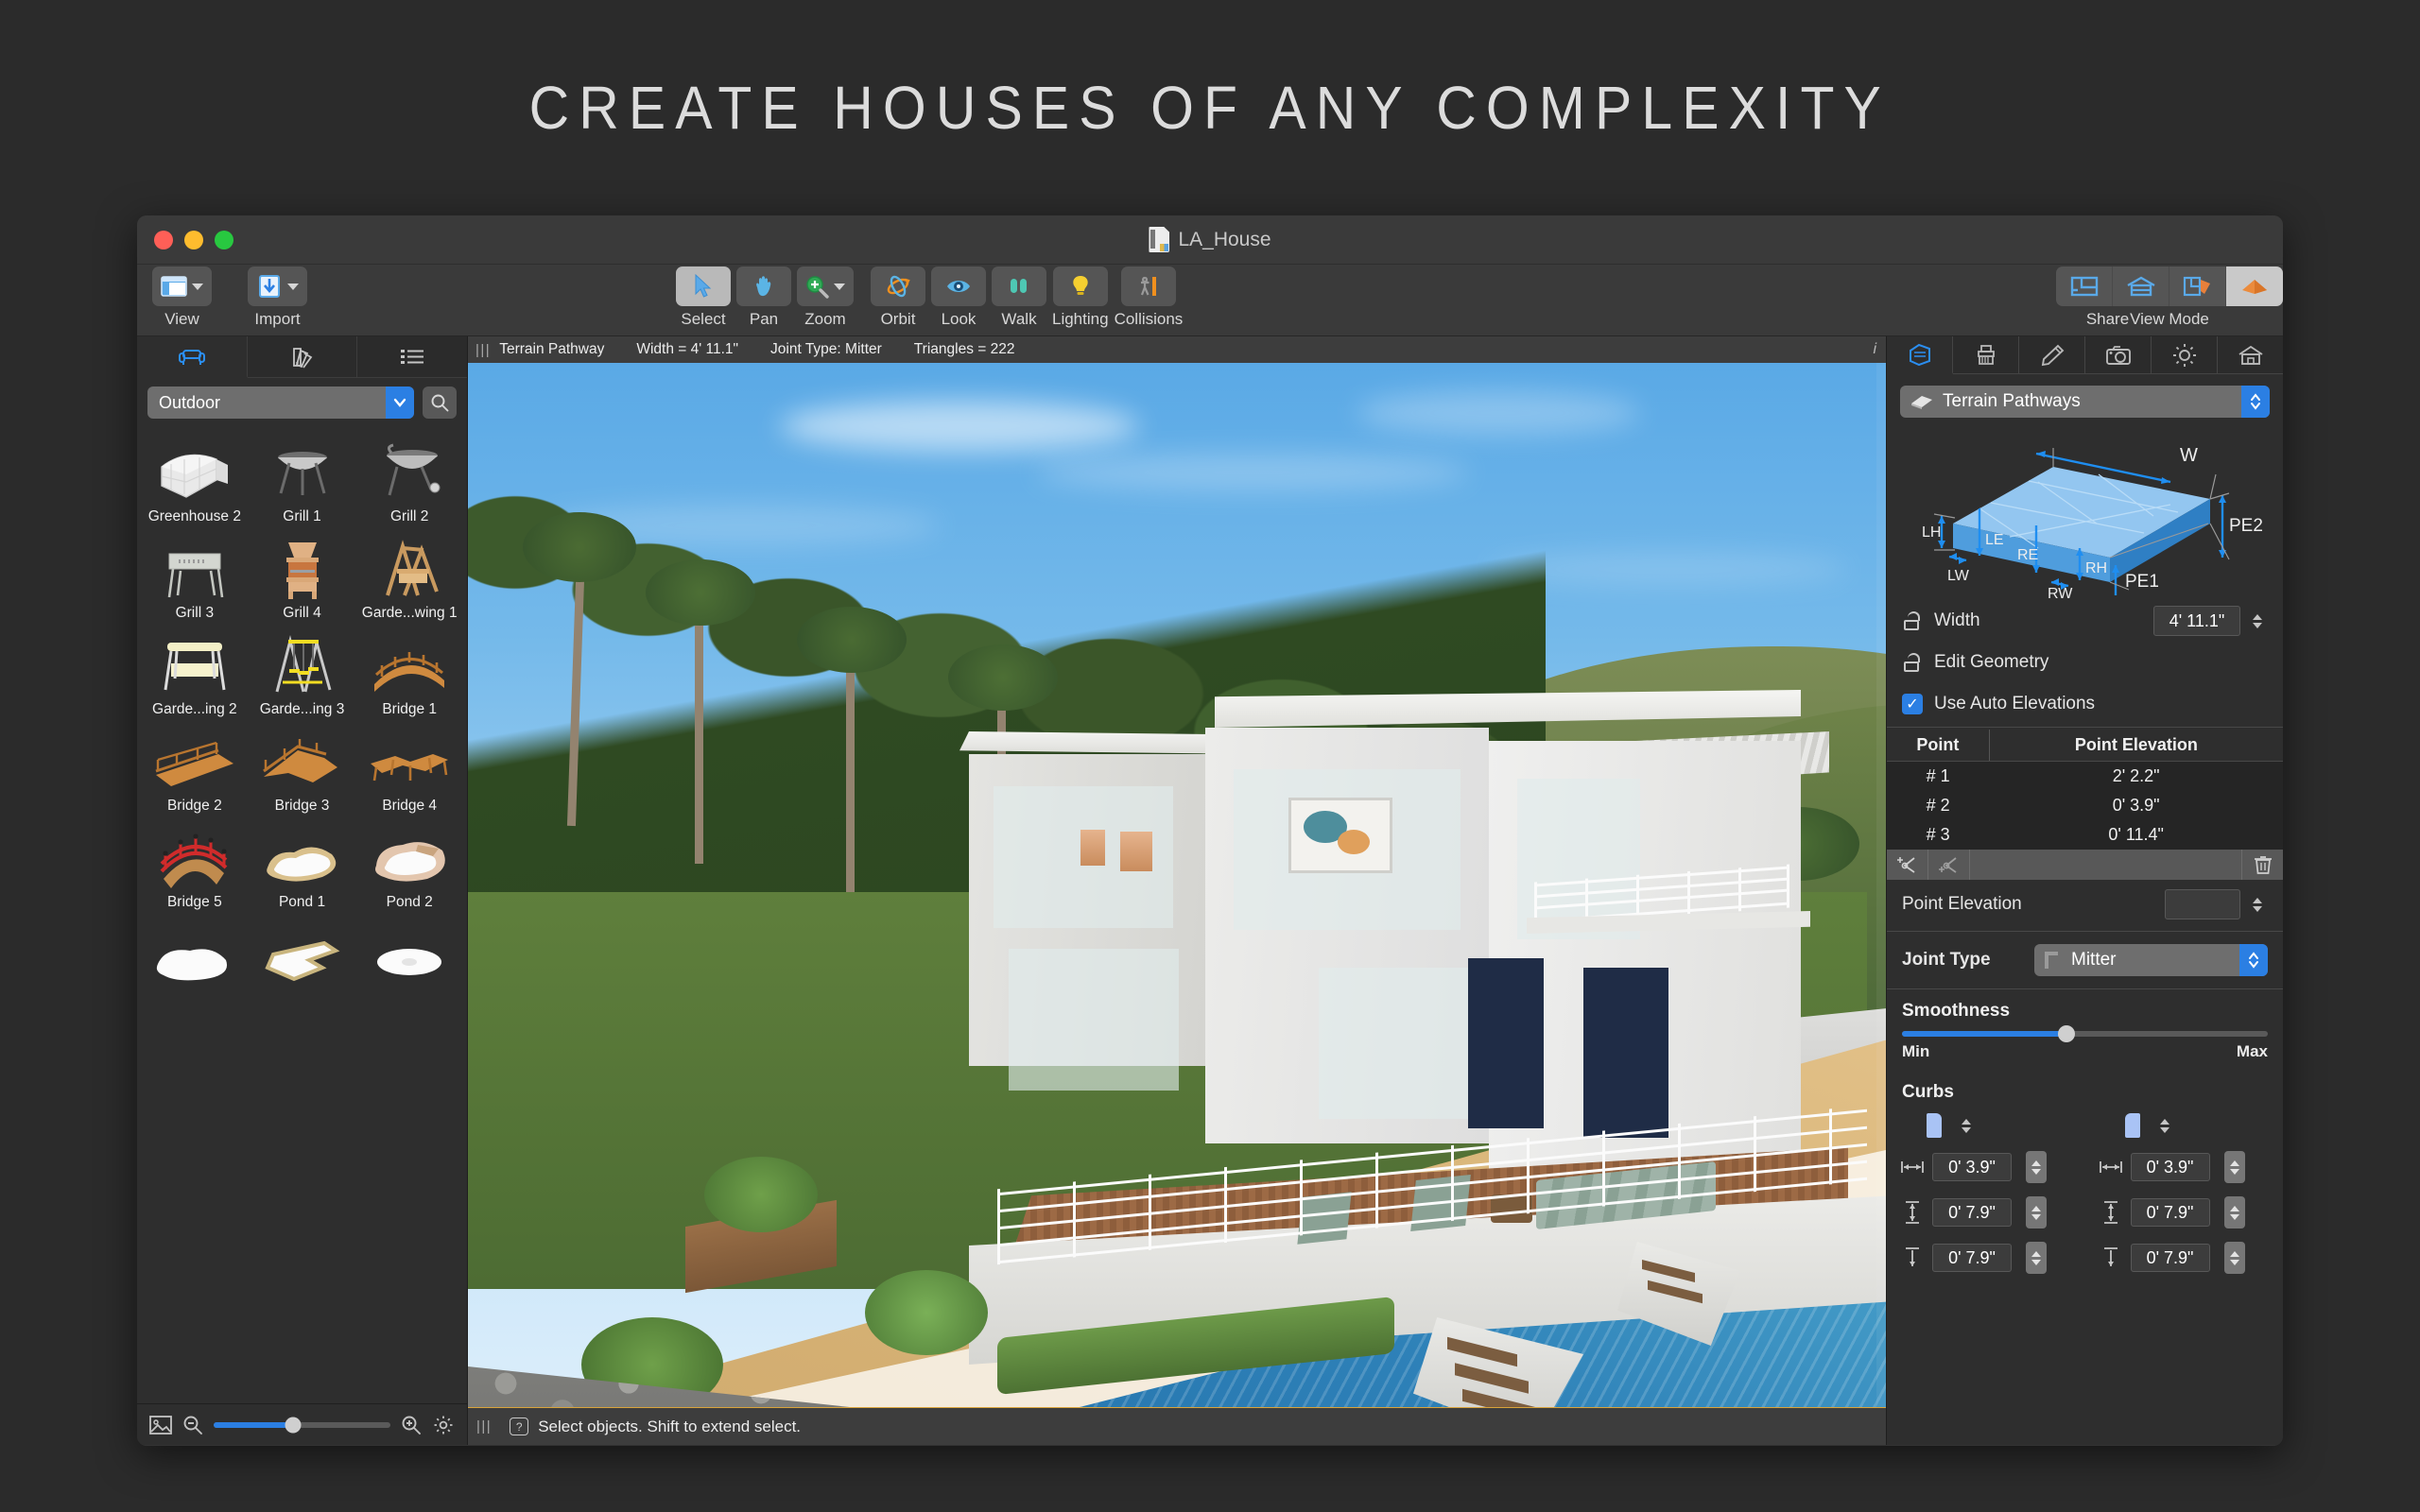  Describe the element at coordinates (302, 480) in the screenshot. I see `library-item: Grill 1` at that location.